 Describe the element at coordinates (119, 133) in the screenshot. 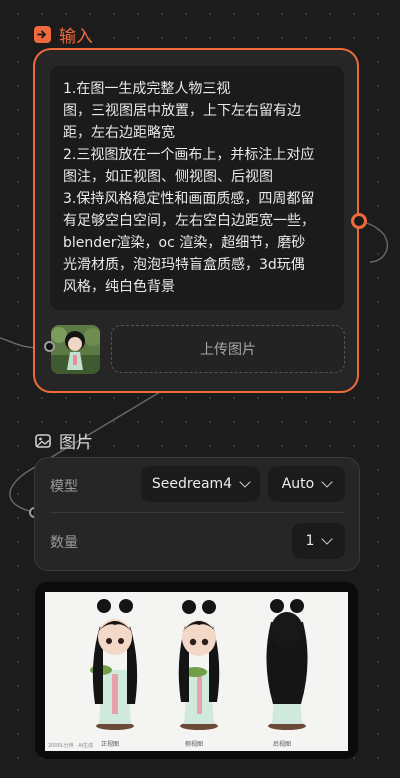

I see `prompt-line: 距，左右边距略宽` at that location.